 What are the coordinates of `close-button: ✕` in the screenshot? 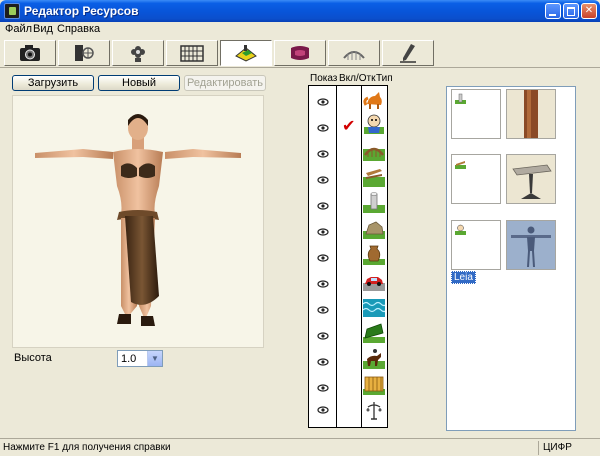 It's located at (589, 11).